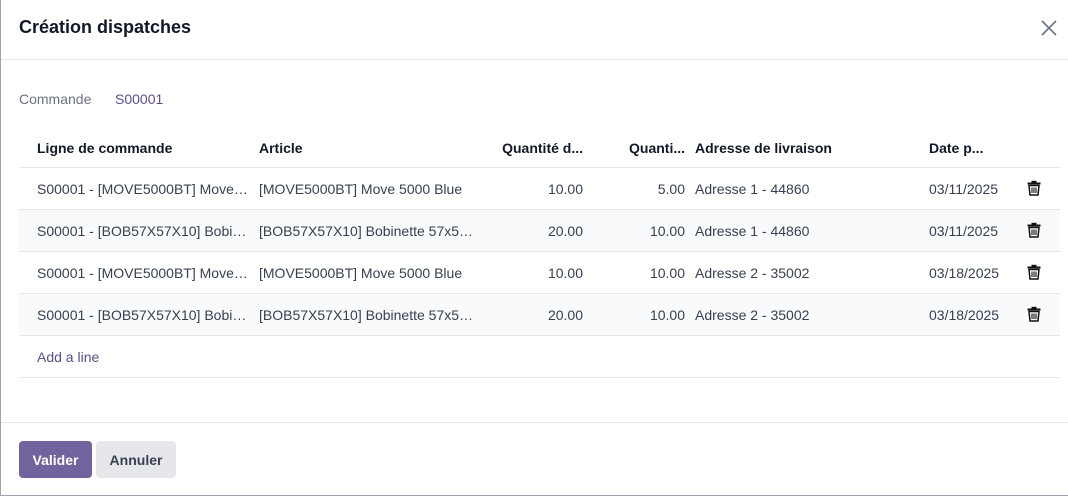 This screenshot has height=496, width=1068. What do you see at coordinates (671, 189) in the screenshot?
I see `cell-quantity: 5.00` at bounding box center [671, 189].